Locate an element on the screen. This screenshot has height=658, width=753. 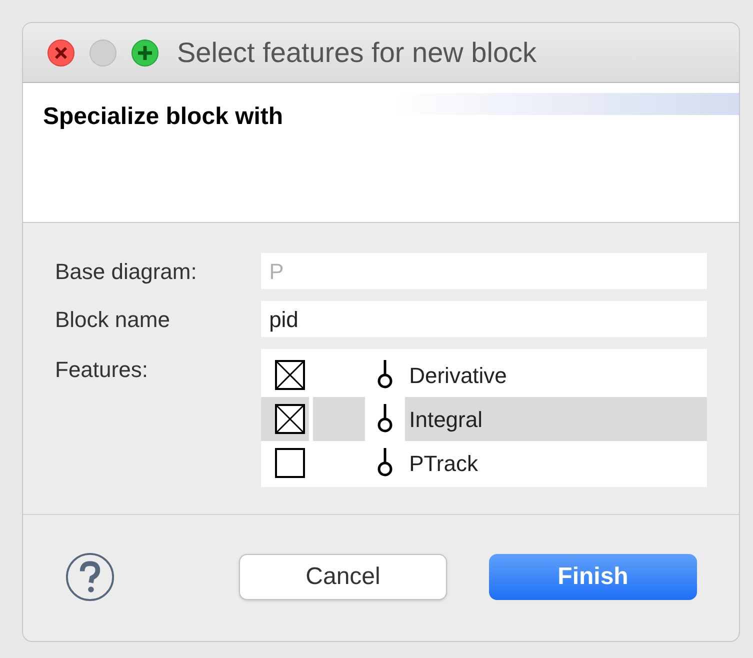
field-label: Base diagram: is located at coordinates (126, 272).